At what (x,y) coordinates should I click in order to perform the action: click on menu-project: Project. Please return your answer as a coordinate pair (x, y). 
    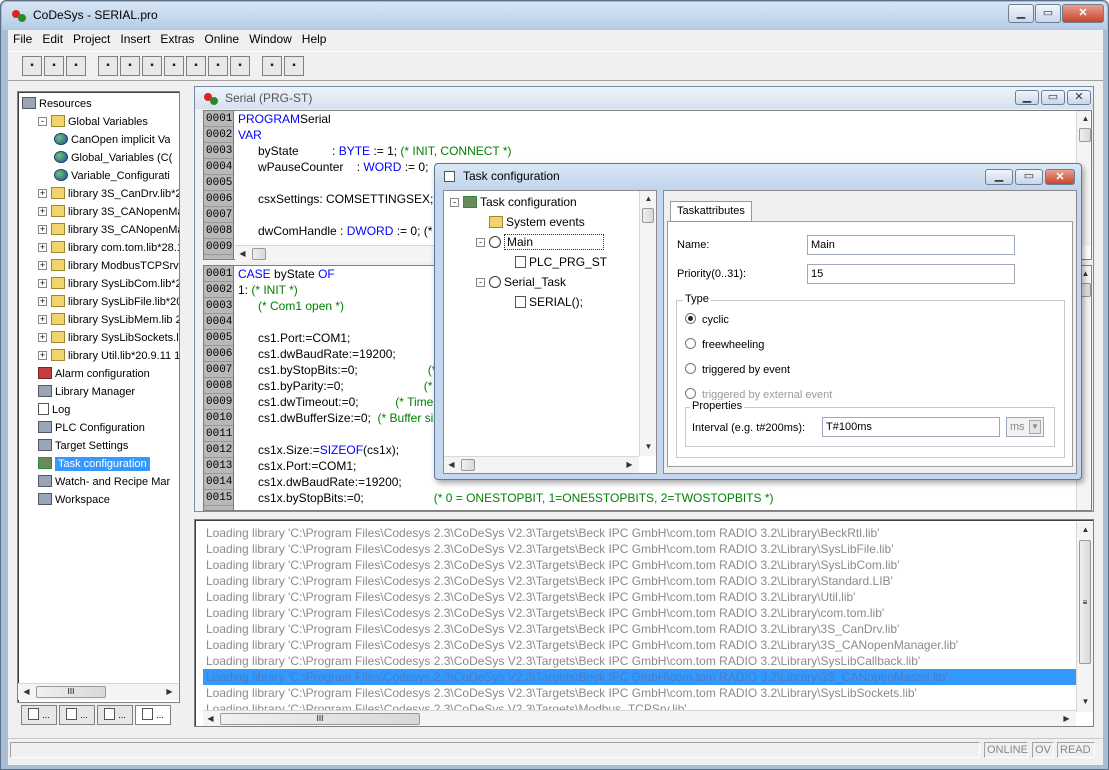
    Looking at the image, I should click on (91, 38).